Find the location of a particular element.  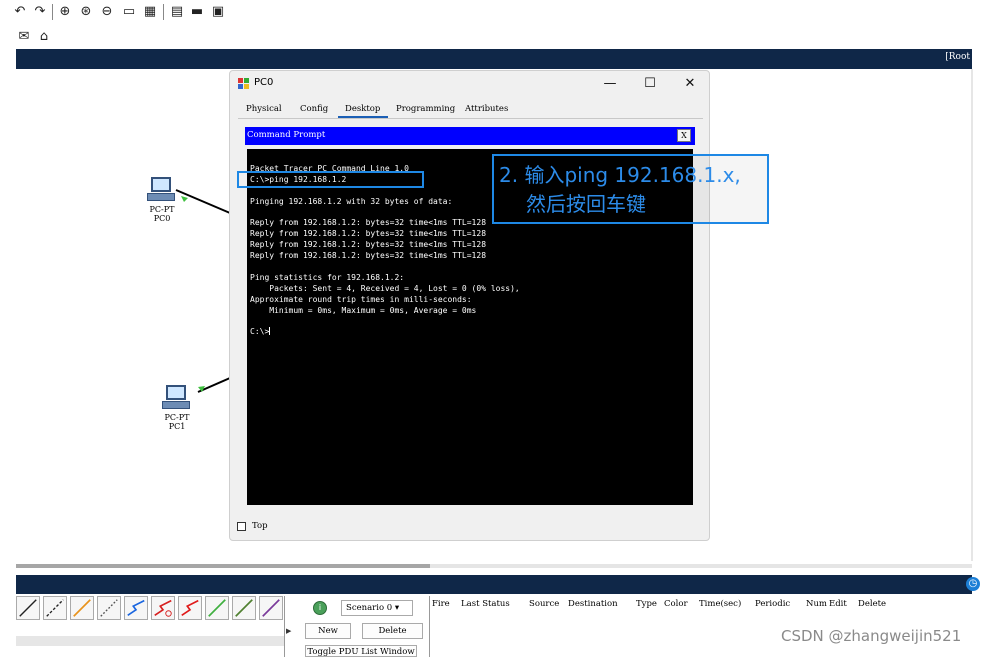

expand-arrow-icon: ▶ is located at coordinates (288, 631).